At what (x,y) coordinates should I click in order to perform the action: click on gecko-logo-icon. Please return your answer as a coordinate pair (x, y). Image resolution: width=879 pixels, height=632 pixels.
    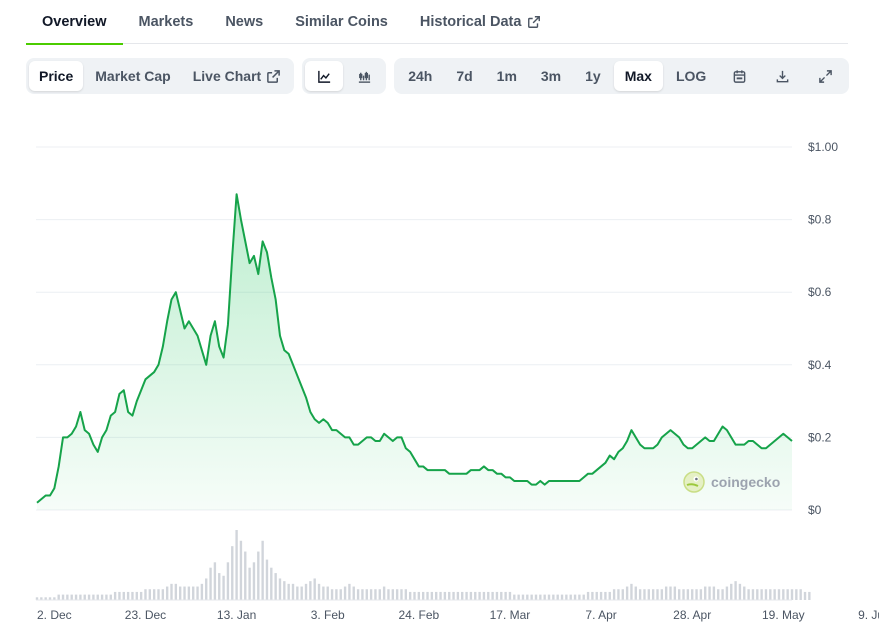
    Looking at the image, I should click on (694, 482).